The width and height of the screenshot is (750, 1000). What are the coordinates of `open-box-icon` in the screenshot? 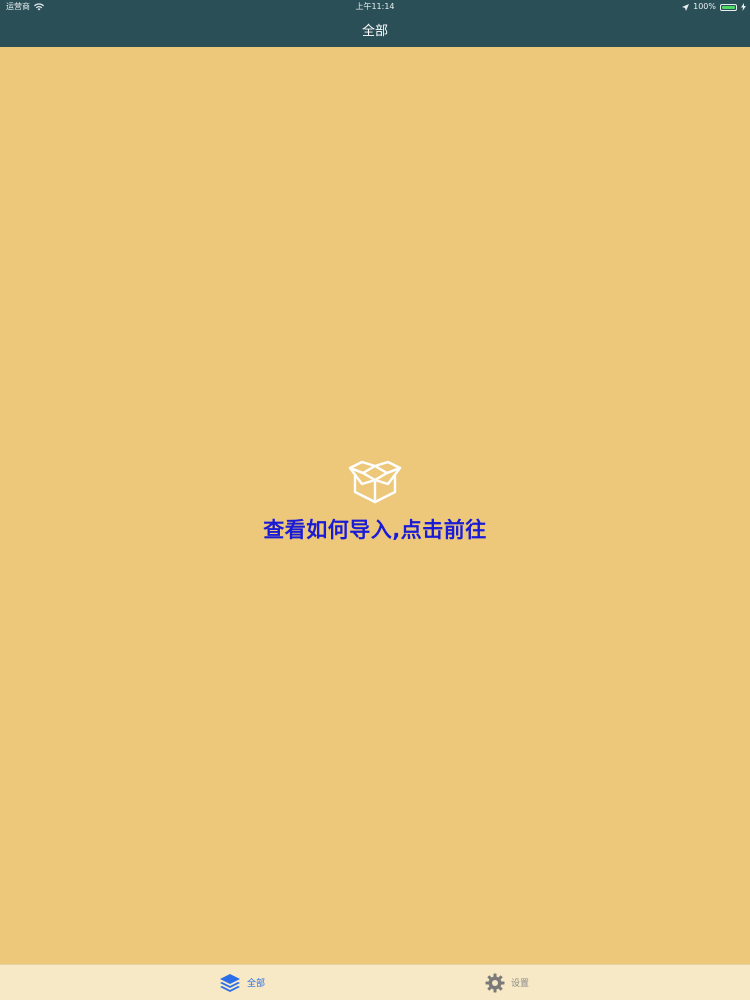 It's located at (375, 482).